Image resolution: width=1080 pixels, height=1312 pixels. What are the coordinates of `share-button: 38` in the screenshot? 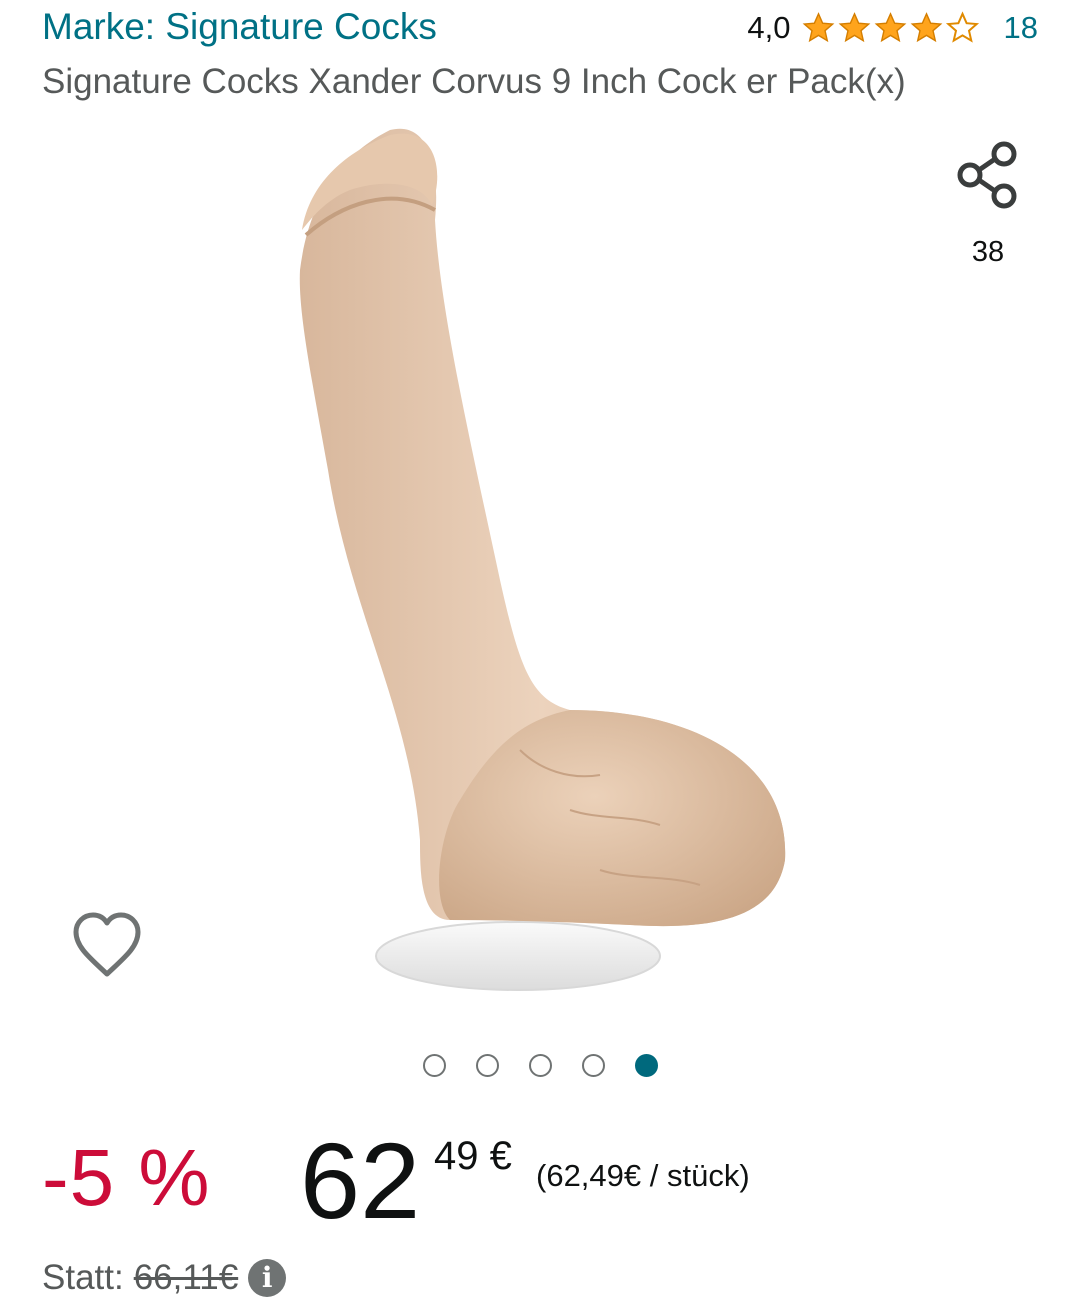 It's located at (988, 204).